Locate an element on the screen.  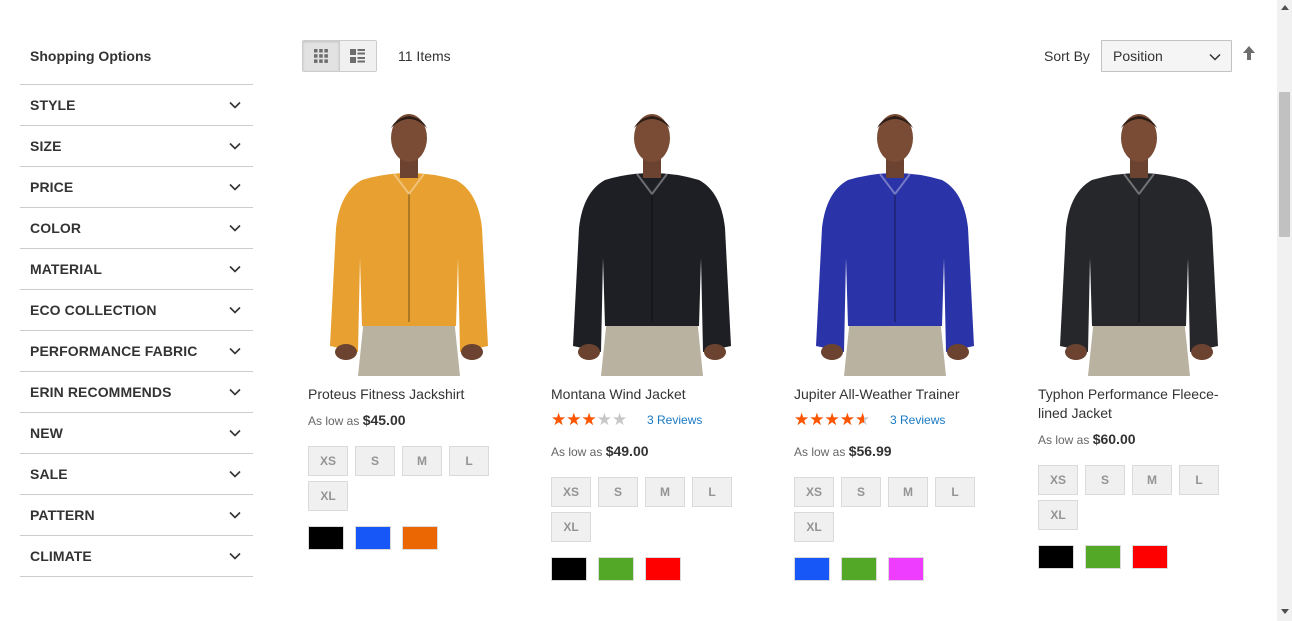
filter-material: Material is located at coordinates (136, 269).